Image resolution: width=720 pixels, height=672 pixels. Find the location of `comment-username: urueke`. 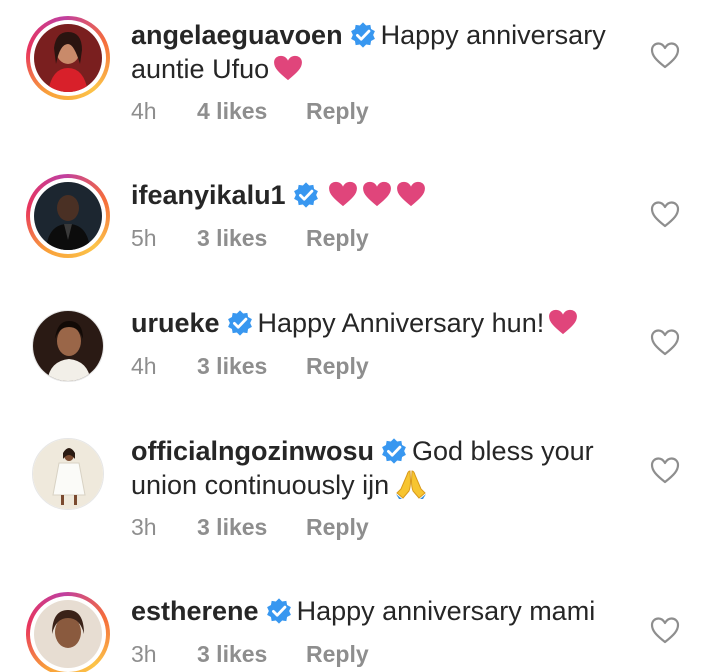

comment-username: urueke is located at coordinates (175, 323).